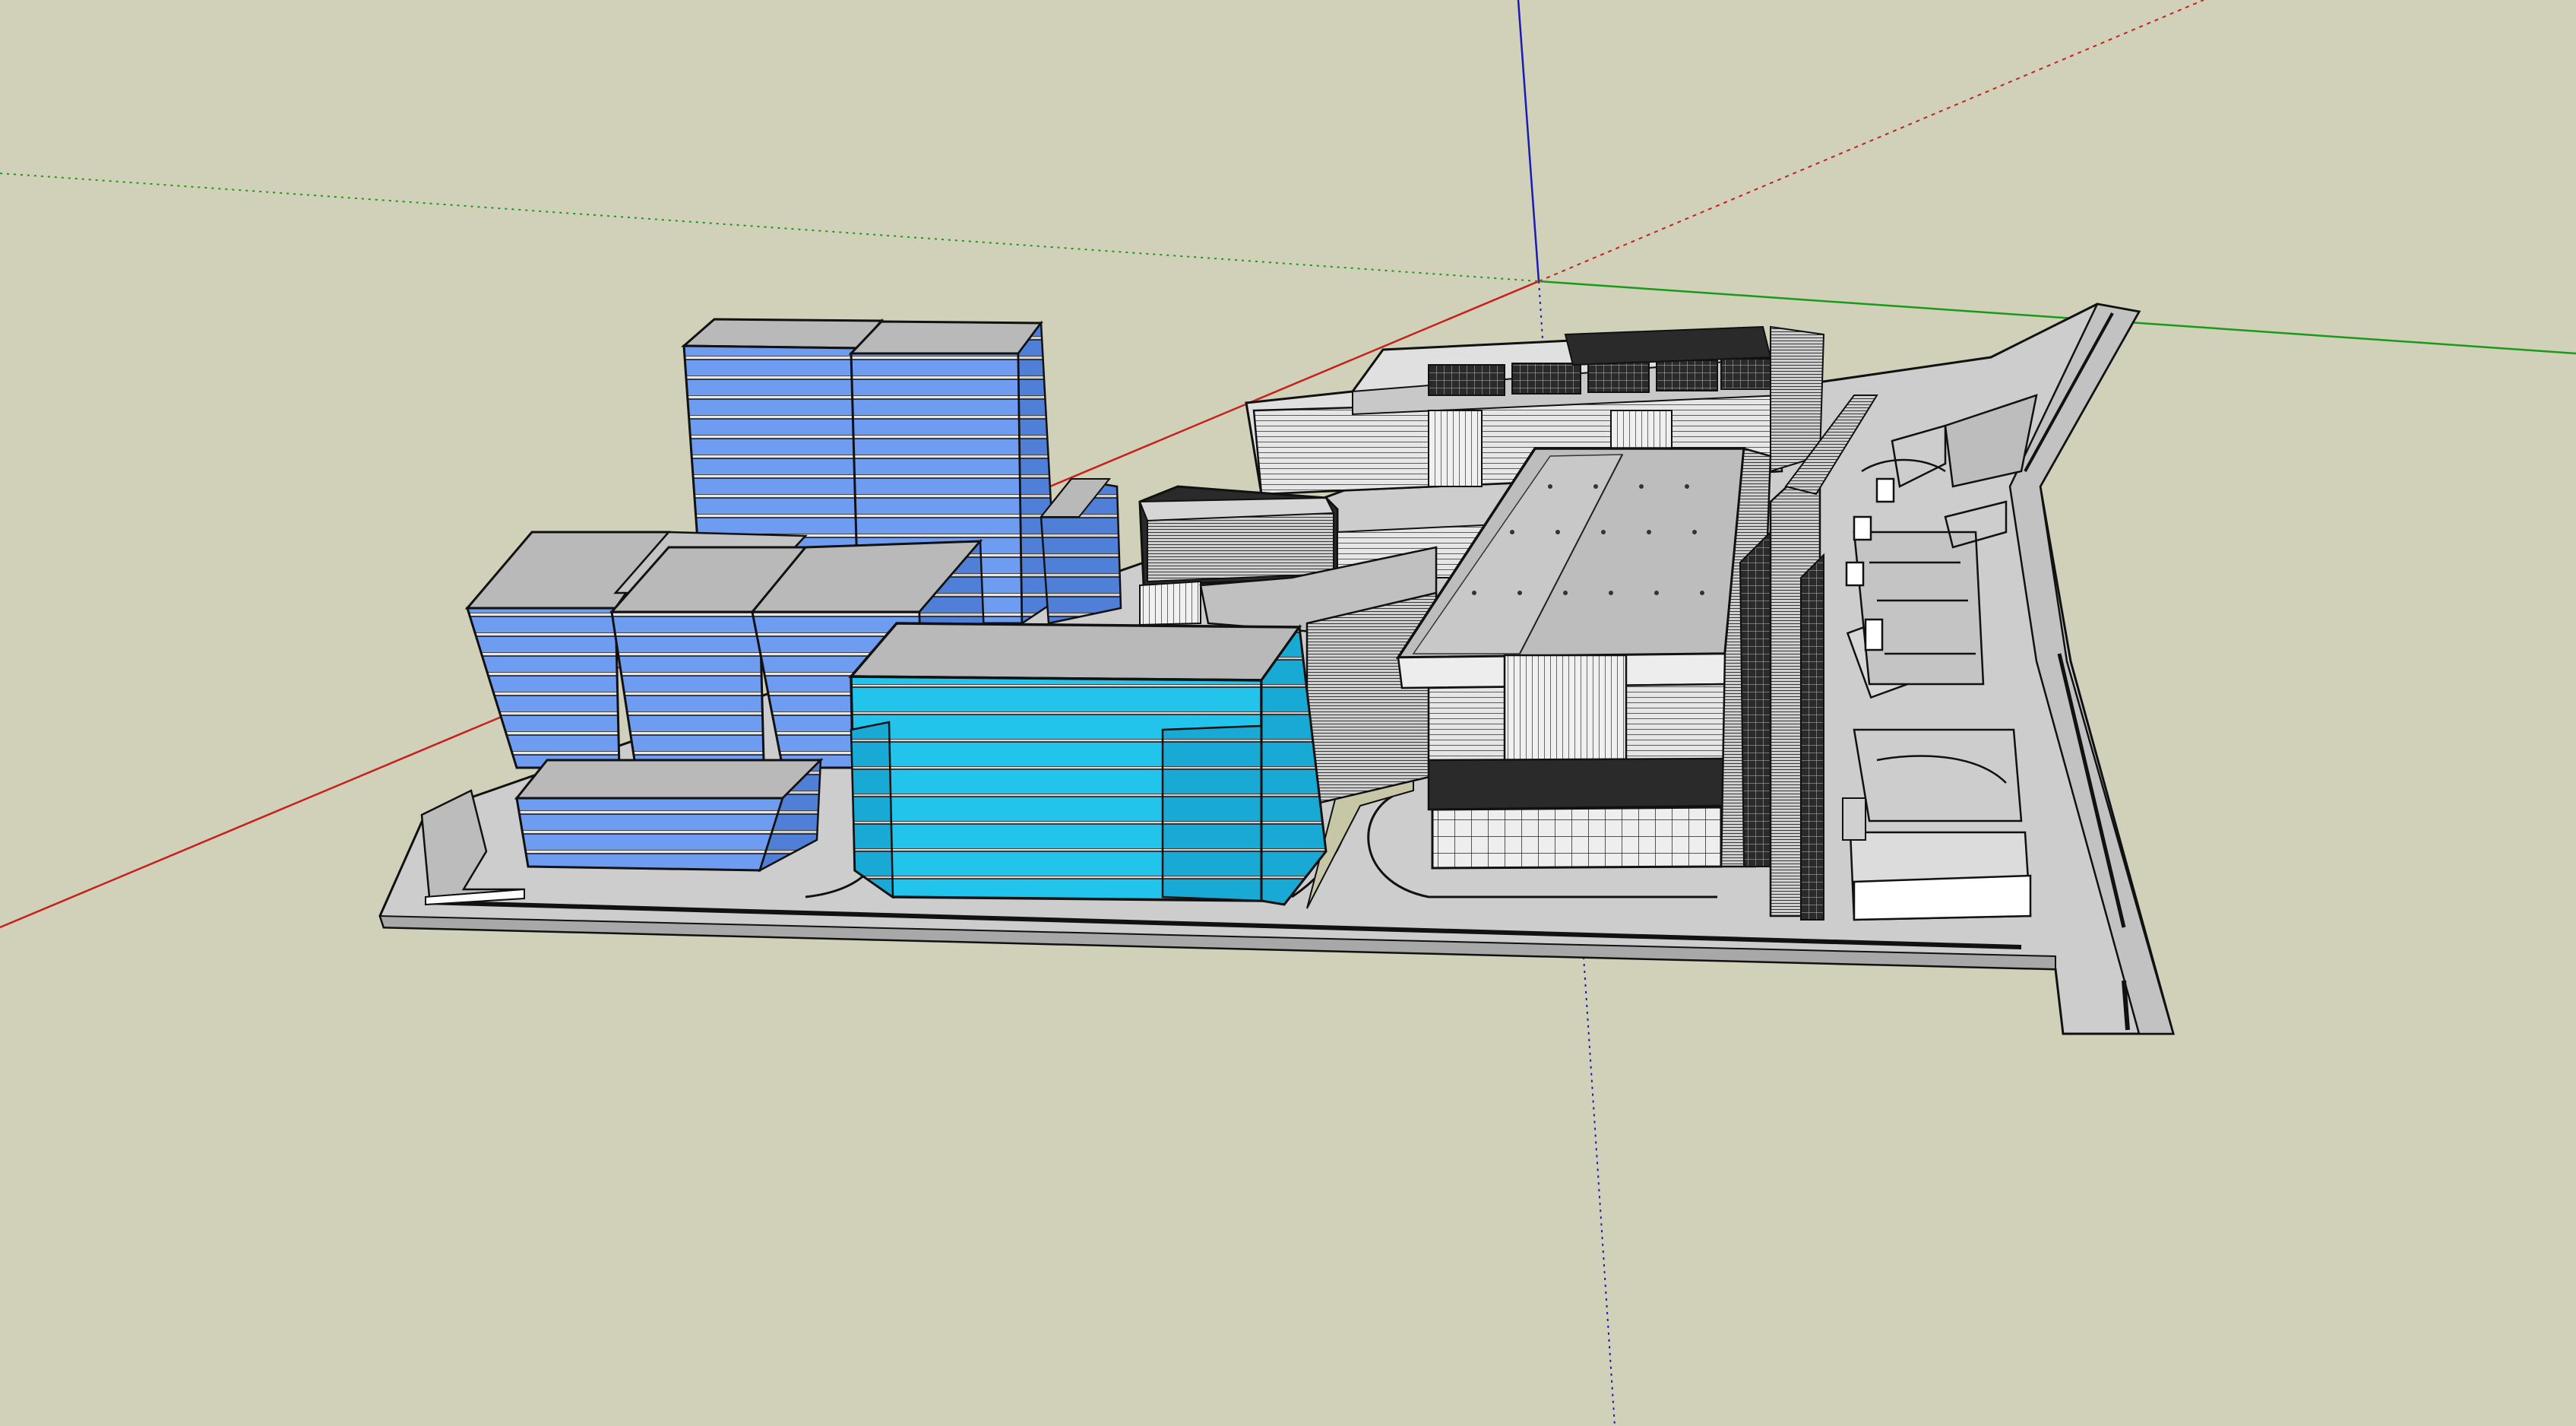 The height and width of the screenshot is (1426, 2576). What do you see at coordinates (1088, 764) in the screenshot?
I see `selected-building-cyan` at bounding box center [1088, 764].